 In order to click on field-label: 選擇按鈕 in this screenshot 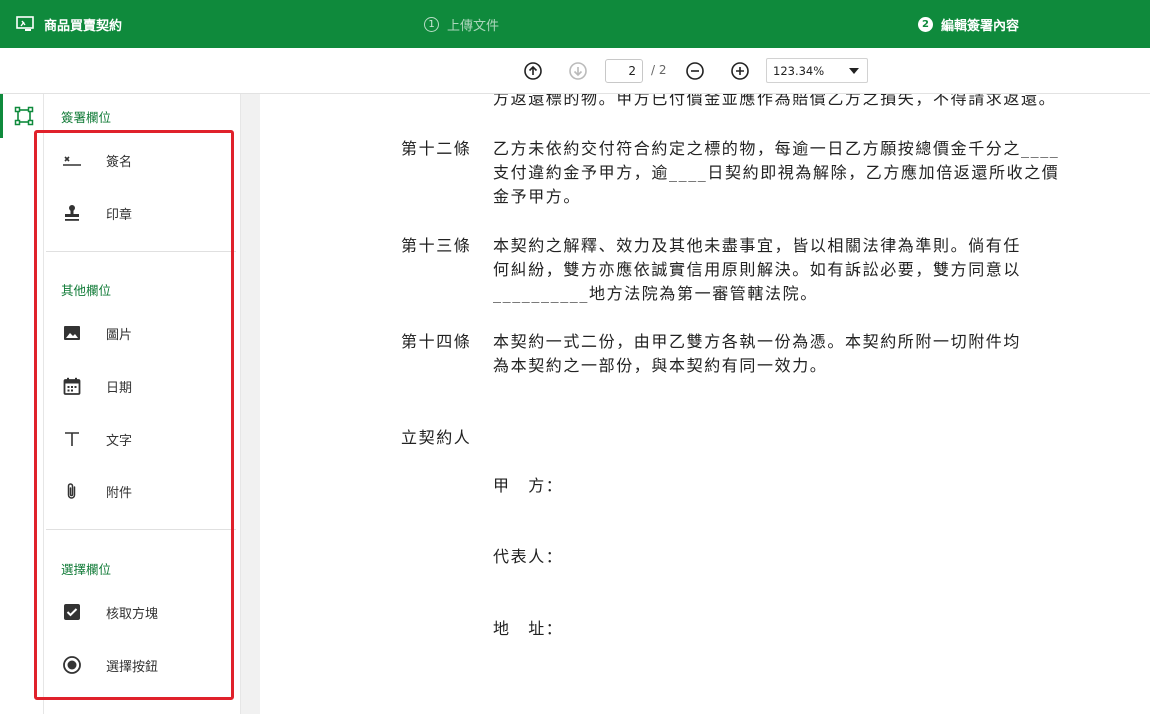, I will do `click(132, 667)`.